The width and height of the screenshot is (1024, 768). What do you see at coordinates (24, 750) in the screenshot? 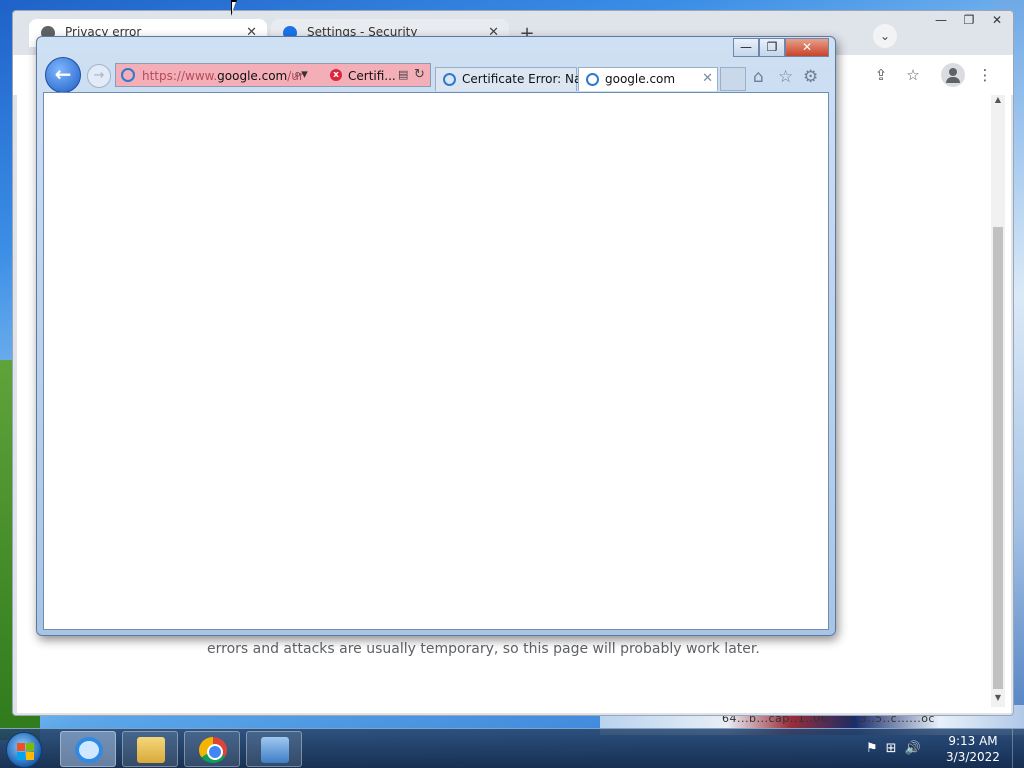
I see `start-button` at bounding box center [24, 750].